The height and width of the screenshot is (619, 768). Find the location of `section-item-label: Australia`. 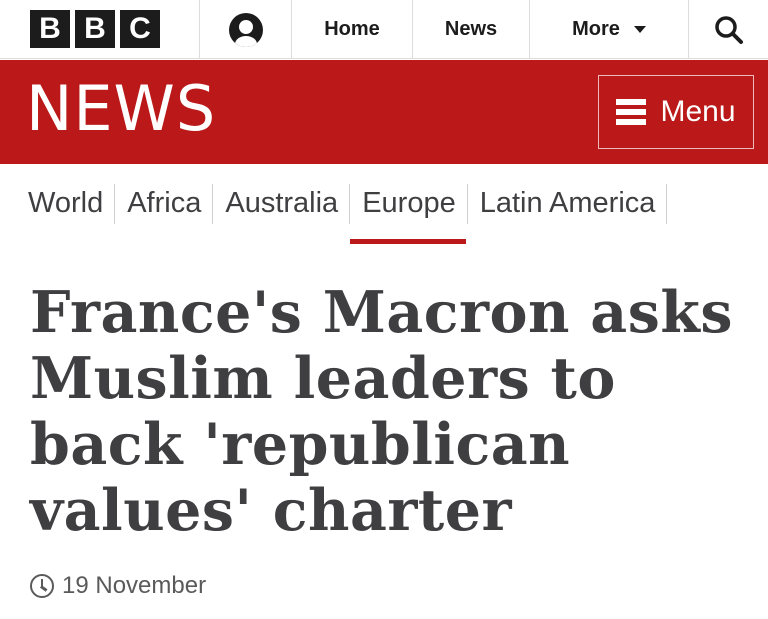

section-item-label: Australia is located at coordinates (282, 203).